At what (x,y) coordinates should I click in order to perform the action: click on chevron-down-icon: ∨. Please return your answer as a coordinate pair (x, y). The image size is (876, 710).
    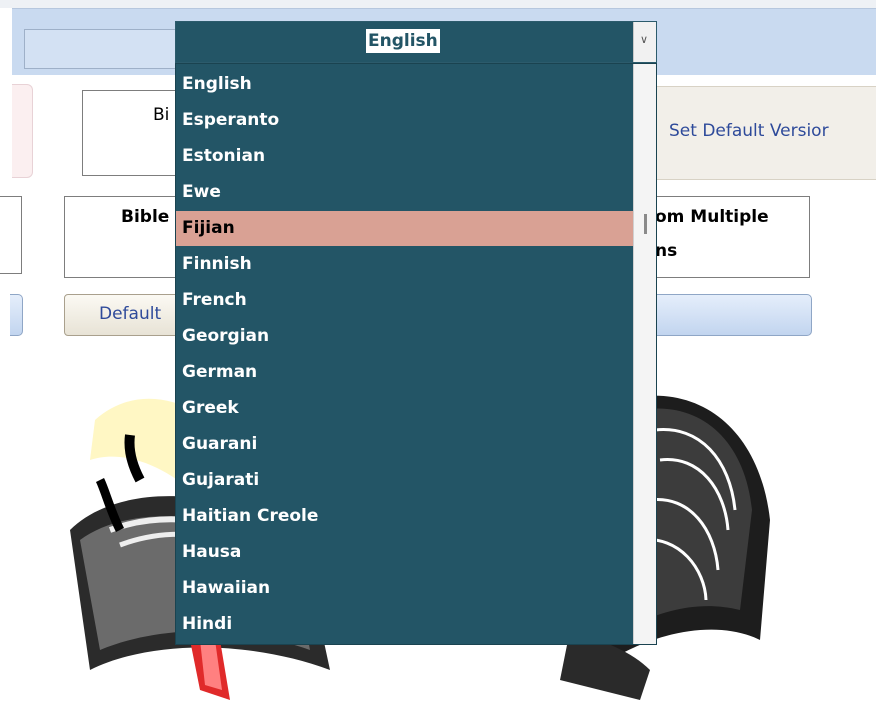
    Looking at the image, I should click on (644, 39).